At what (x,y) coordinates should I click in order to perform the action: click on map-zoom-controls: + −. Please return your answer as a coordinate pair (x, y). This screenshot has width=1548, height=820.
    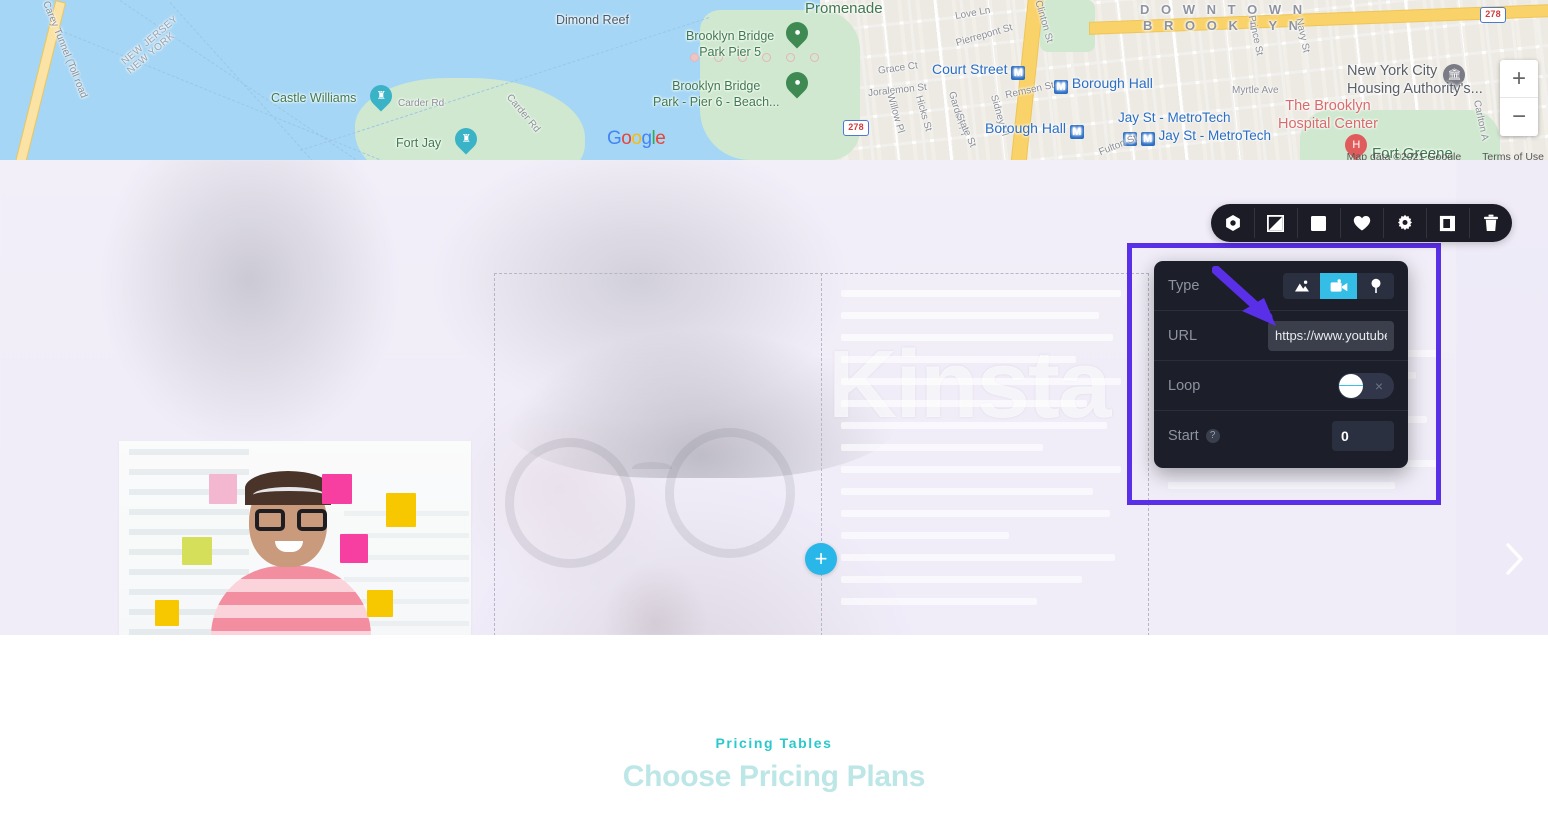
    Looking at the image, I should click on (1519, 98).